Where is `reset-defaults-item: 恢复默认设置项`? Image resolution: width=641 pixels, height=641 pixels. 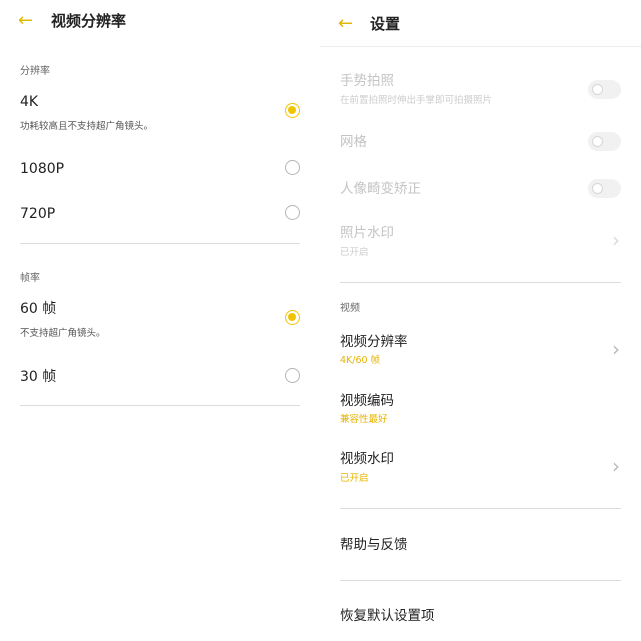
reset-defaults-item: 恢复默认设置项 is located at coordinates (387, 616).